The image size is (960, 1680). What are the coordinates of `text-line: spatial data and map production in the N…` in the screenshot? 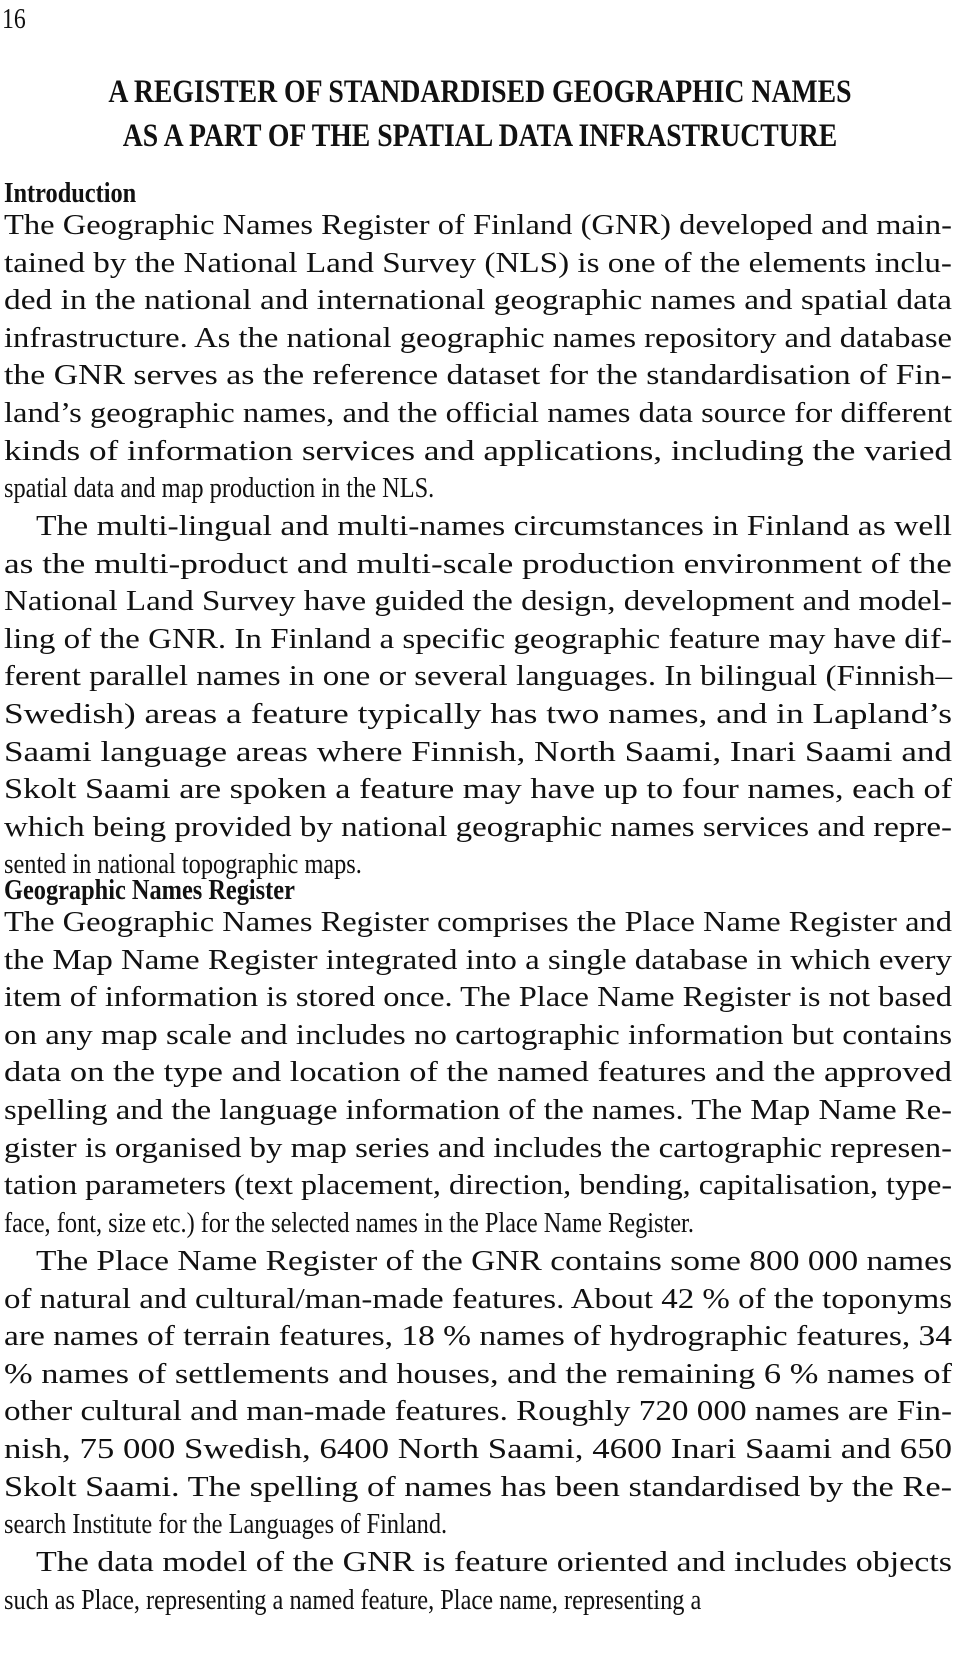 It's located at (478, 489).